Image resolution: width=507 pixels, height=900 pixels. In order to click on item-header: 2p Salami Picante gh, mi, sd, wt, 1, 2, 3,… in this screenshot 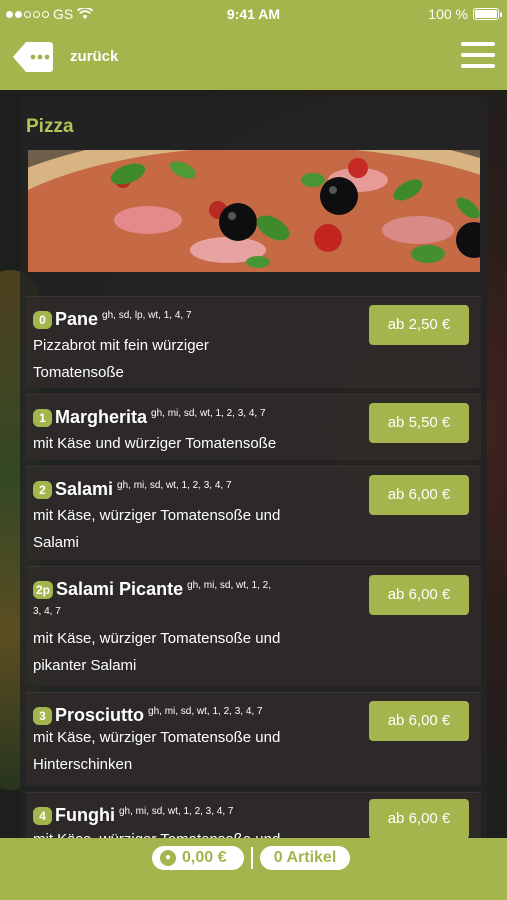, I will do `click(178, 599)`.